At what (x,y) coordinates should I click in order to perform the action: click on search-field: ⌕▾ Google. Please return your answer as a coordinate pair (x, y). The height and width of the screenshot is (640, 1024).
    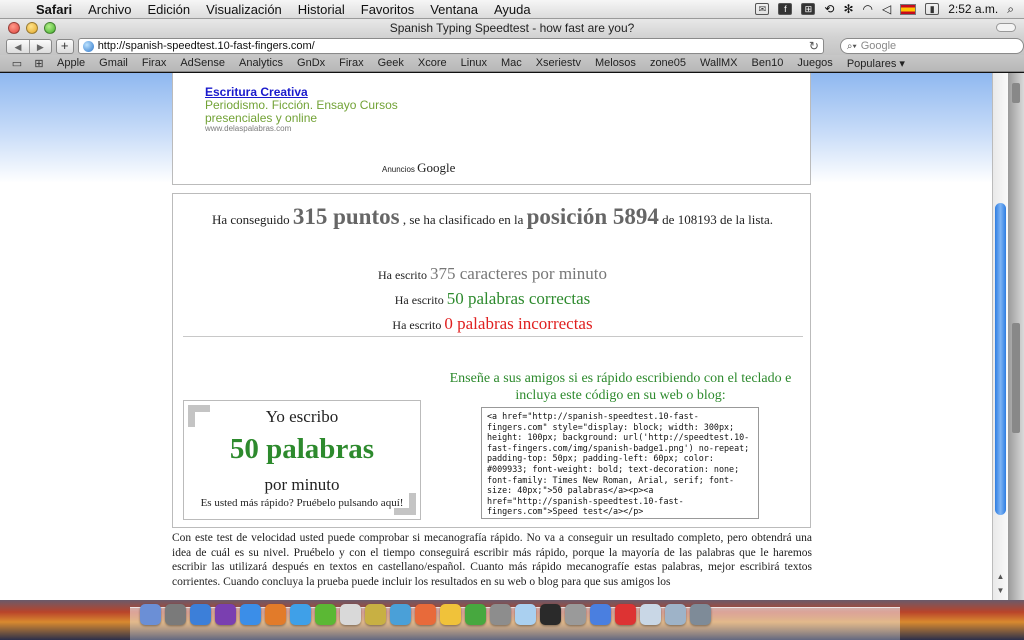
    Looking at the image, I should click on (931, 46).